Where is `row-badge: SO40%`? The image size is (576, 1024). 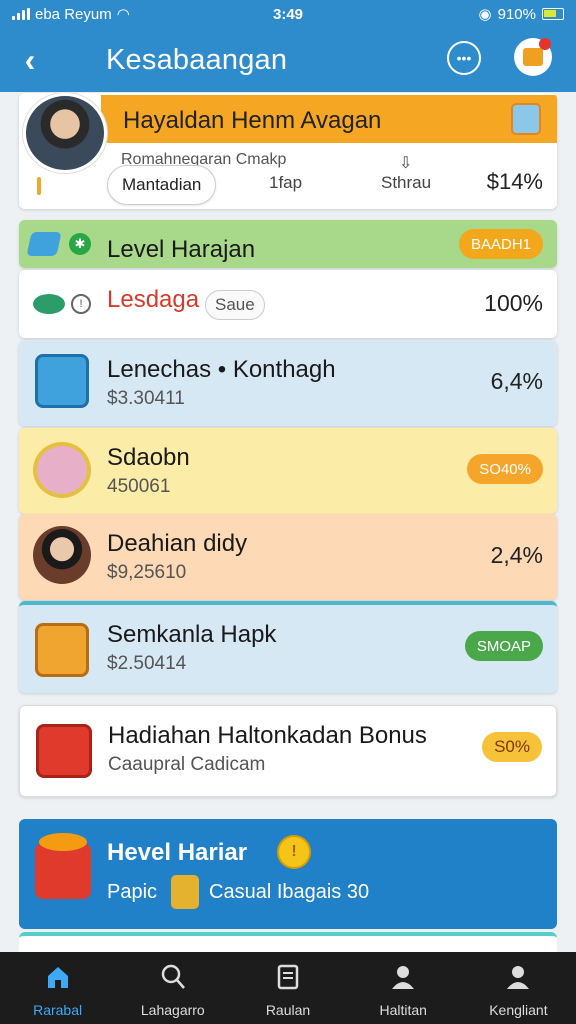 row-badge: SO40% is located at coordinates (505, 469).